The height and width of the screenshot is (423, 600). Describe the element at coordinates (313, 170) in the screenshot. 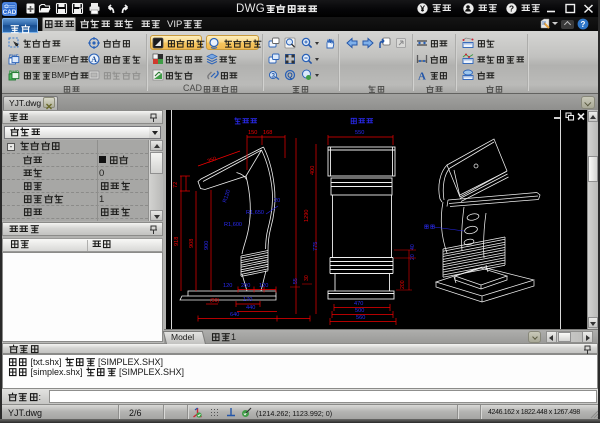

I see `svg-text: 400` at that location.